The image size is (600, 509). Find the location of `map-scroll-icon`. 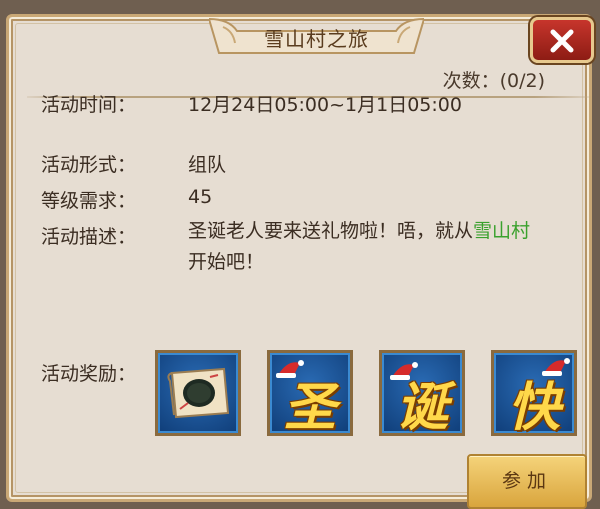

map-scroll-icon is located at coordinates (198, 393).